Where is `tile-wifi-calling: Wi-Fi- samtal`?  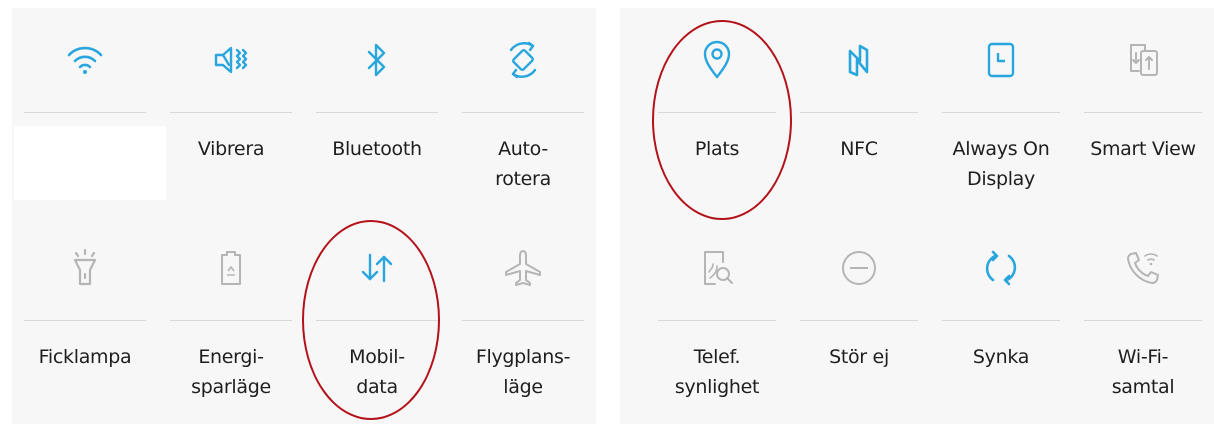
tile-wifi-calling: Wi-Fi- samtal is located at coordinates (1143, 320).